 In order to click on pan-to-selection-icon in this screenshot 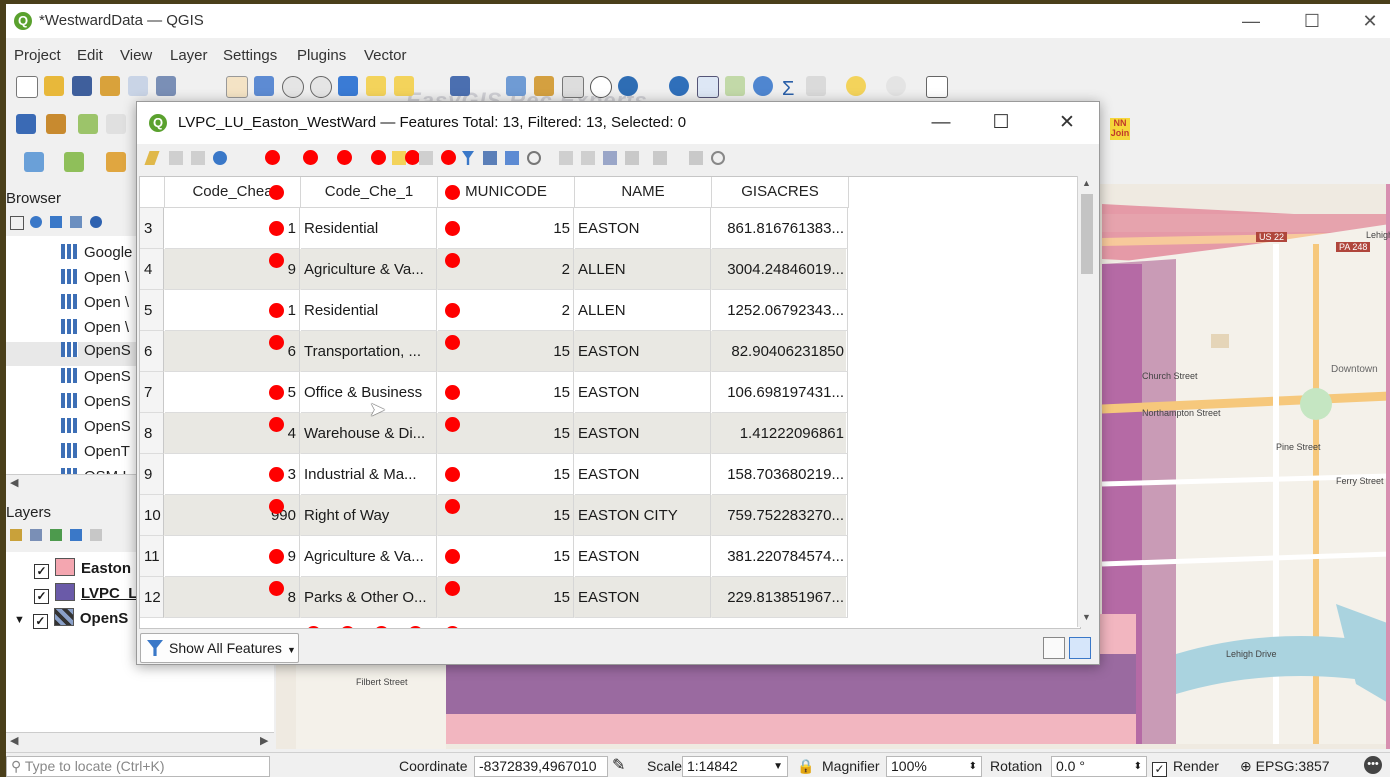, I will do `click(264, 86)`.